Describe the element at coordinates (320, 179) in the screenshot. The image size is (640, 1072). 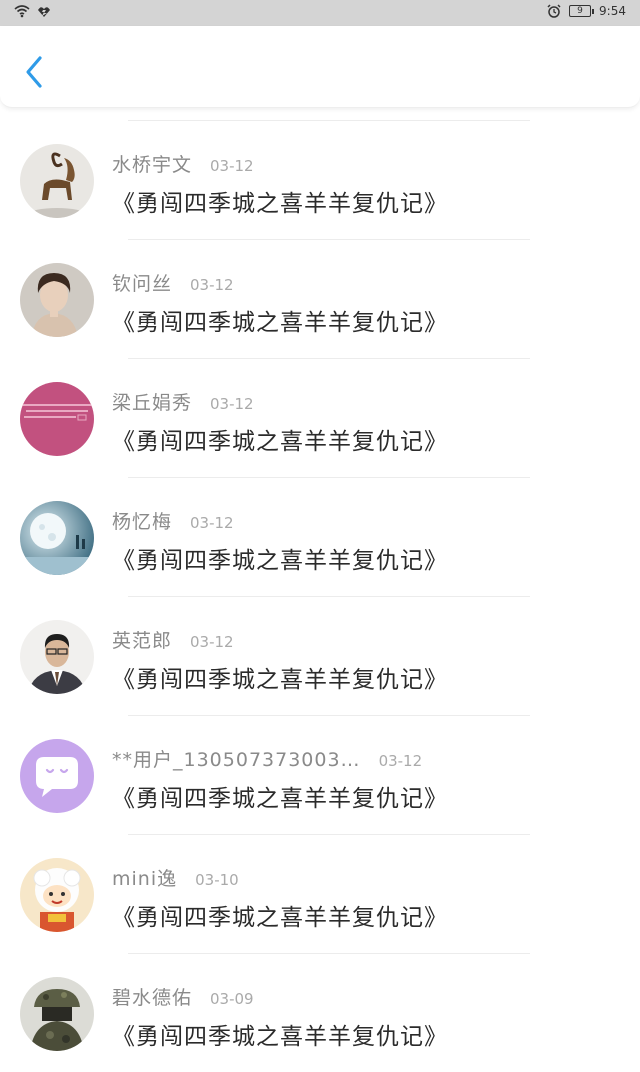
I see `list-item: 水桥宇文 03-12 《勇闯四季城之喜羊羊复仇记》` at that location.